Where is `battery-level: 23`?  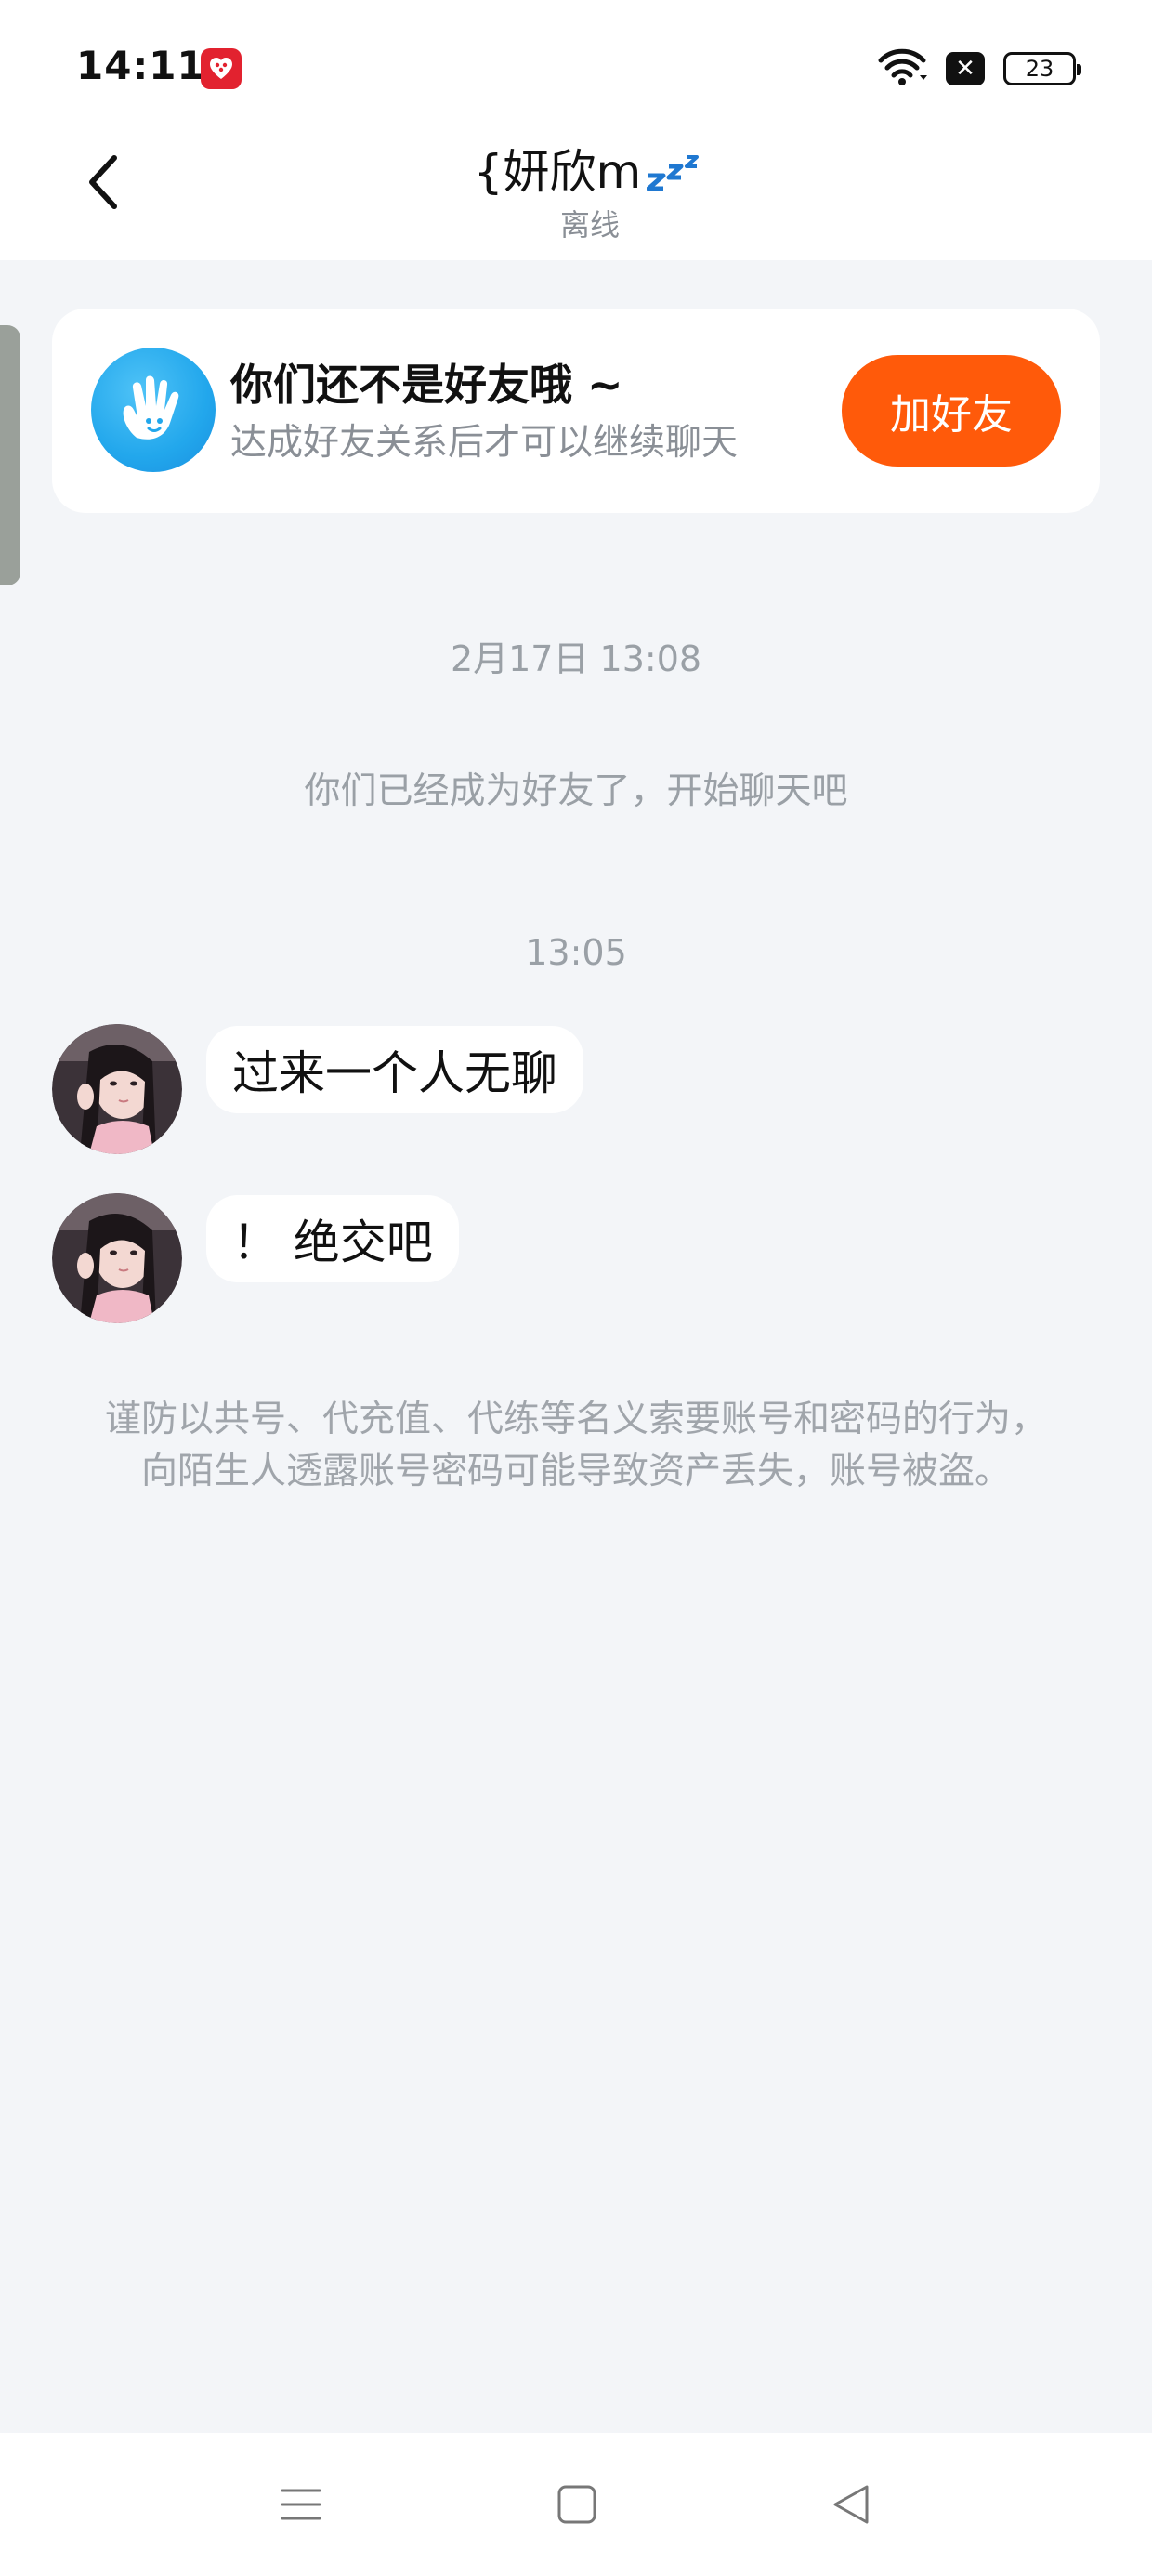
battery-level: 23 is located at coordinates (1039, 69).